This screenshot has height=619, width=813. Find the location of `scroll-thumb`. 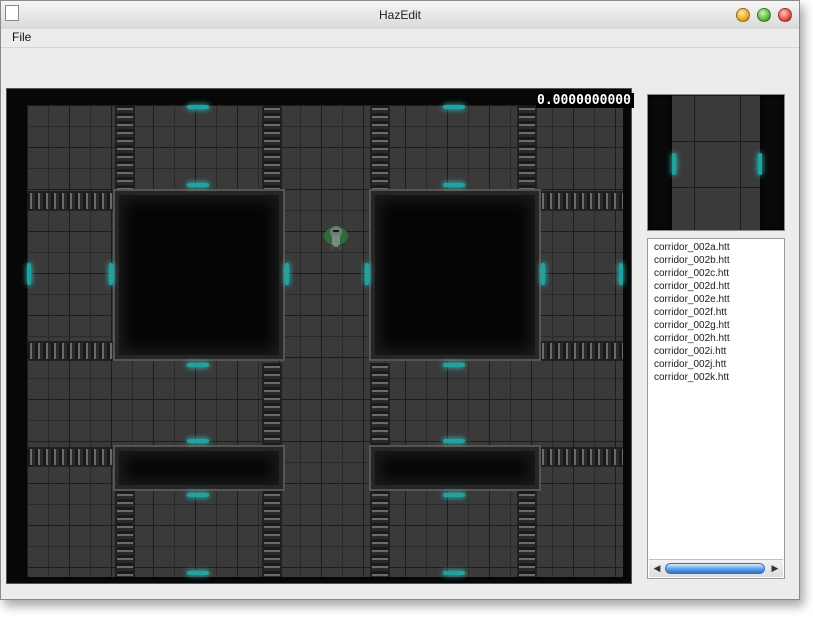

scroll-thumb is located at coordinates (715, 568).